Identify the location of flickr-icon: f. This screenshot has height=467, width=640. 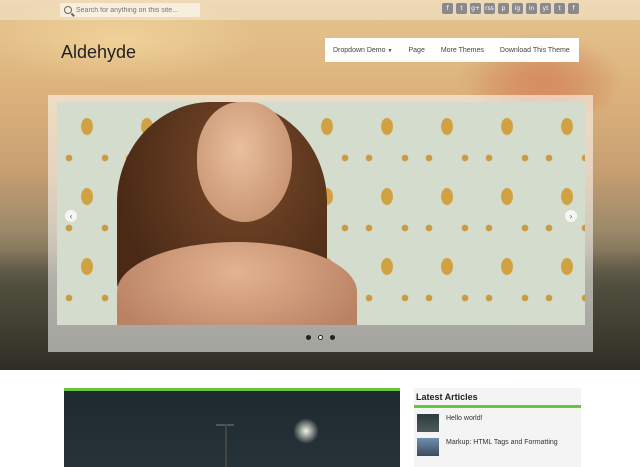
(573, 8).